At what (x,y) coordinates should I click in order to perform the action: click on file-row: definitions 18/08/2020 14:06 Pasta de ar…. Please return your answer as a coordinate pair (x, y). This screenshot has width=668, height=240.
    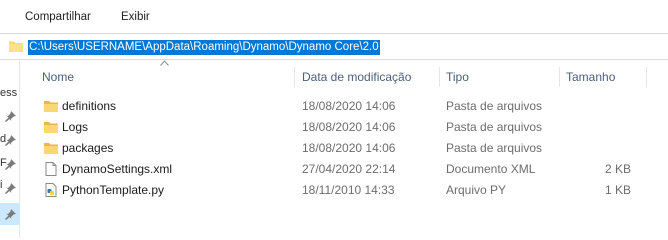
    Looking at the image, I should click on (344, 106).